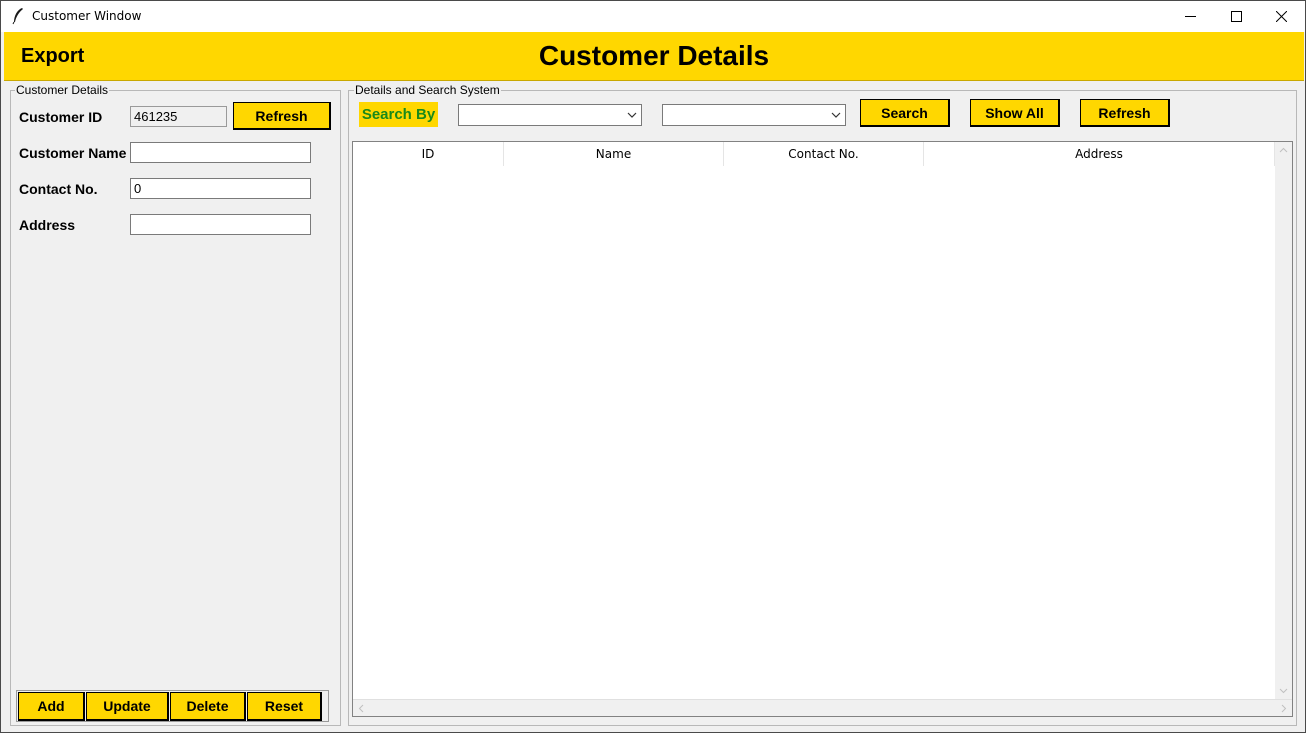 The width and height of the screenshot is (1306, 733). Describe the element at coordinates (282, 116) in the screenshot. I see `refresh-id-button: Refresh` at that location.